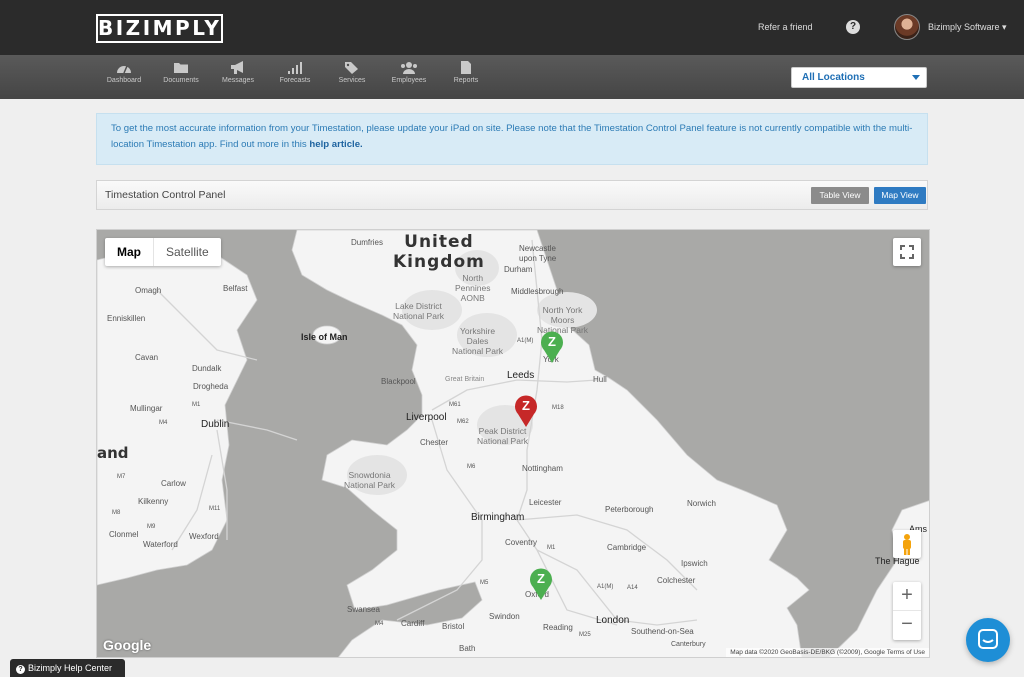 The height and width of the screenshot is (677, 1024). I want to click on road-label-m5: M5, so click(484, 583).